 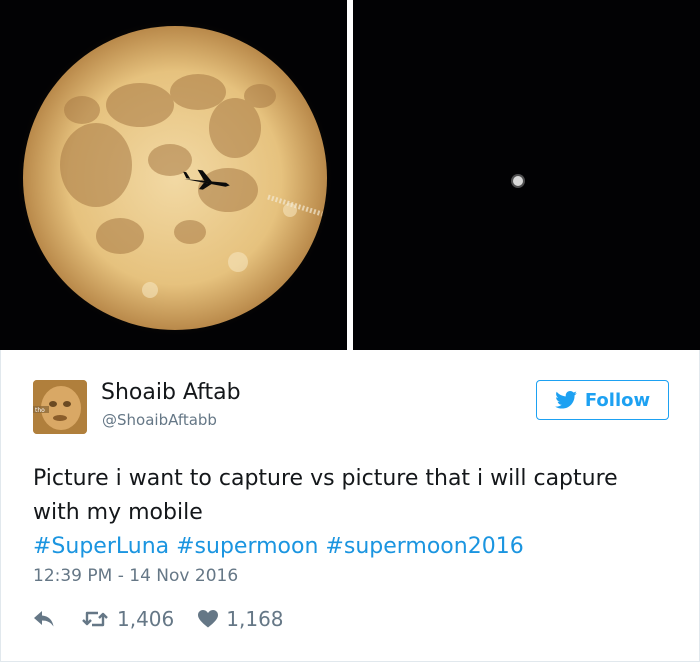 I want to click on twitter-bird-icon, so click(x=566, y=400).